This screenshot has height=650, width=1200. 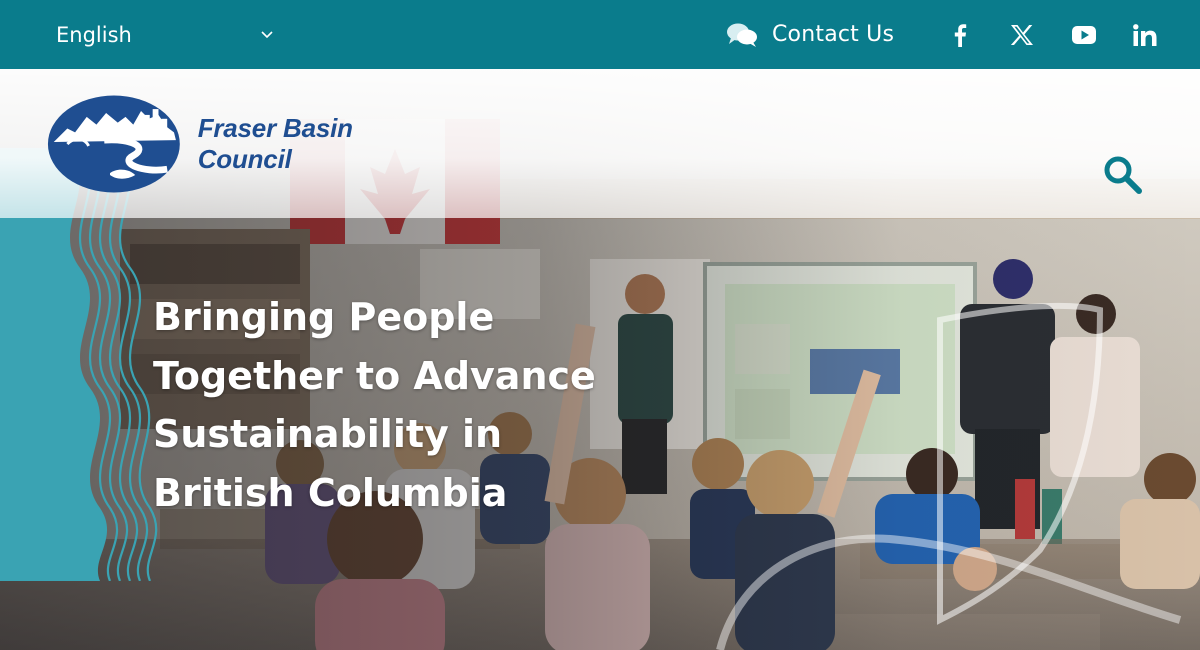 I want to click on linkedin-link, so click(x=1145, y=34).